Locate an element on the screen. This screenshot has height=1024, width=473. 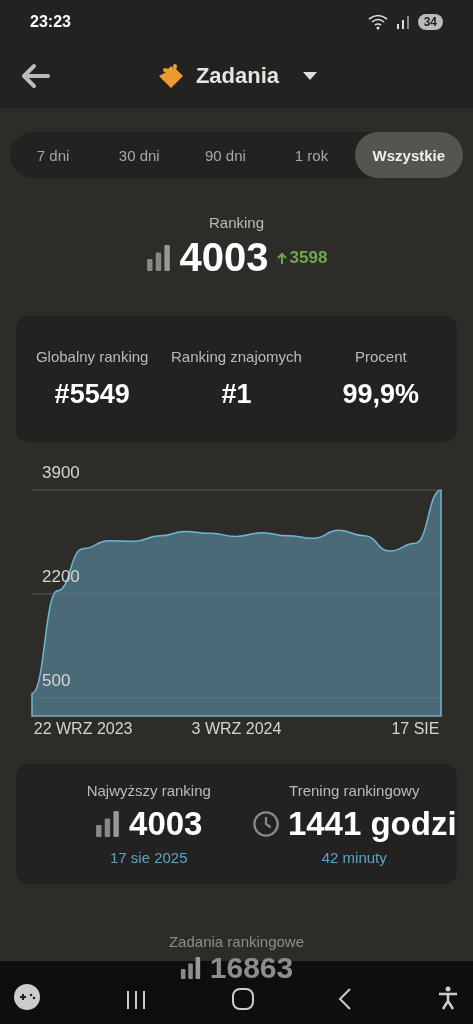
home-icon is located at coordinates (242, 999).